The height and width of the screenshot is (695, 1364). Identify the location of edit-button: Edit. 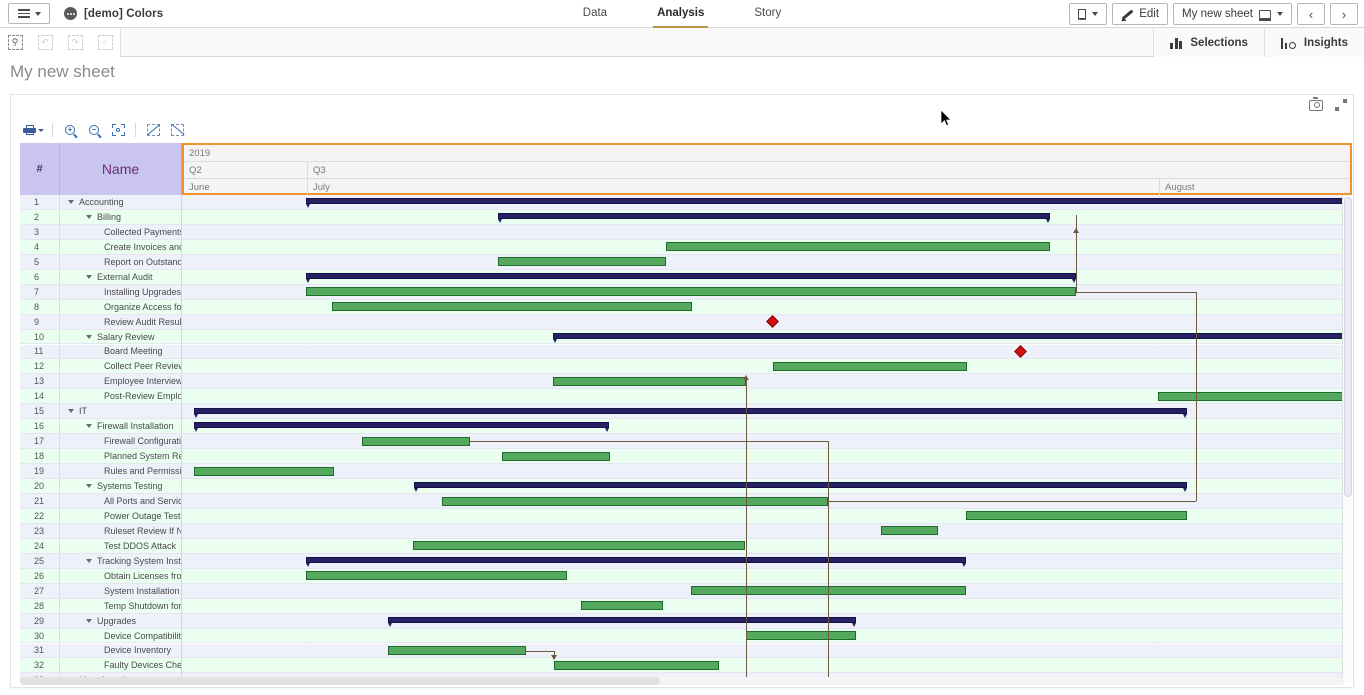
(1140, 14).